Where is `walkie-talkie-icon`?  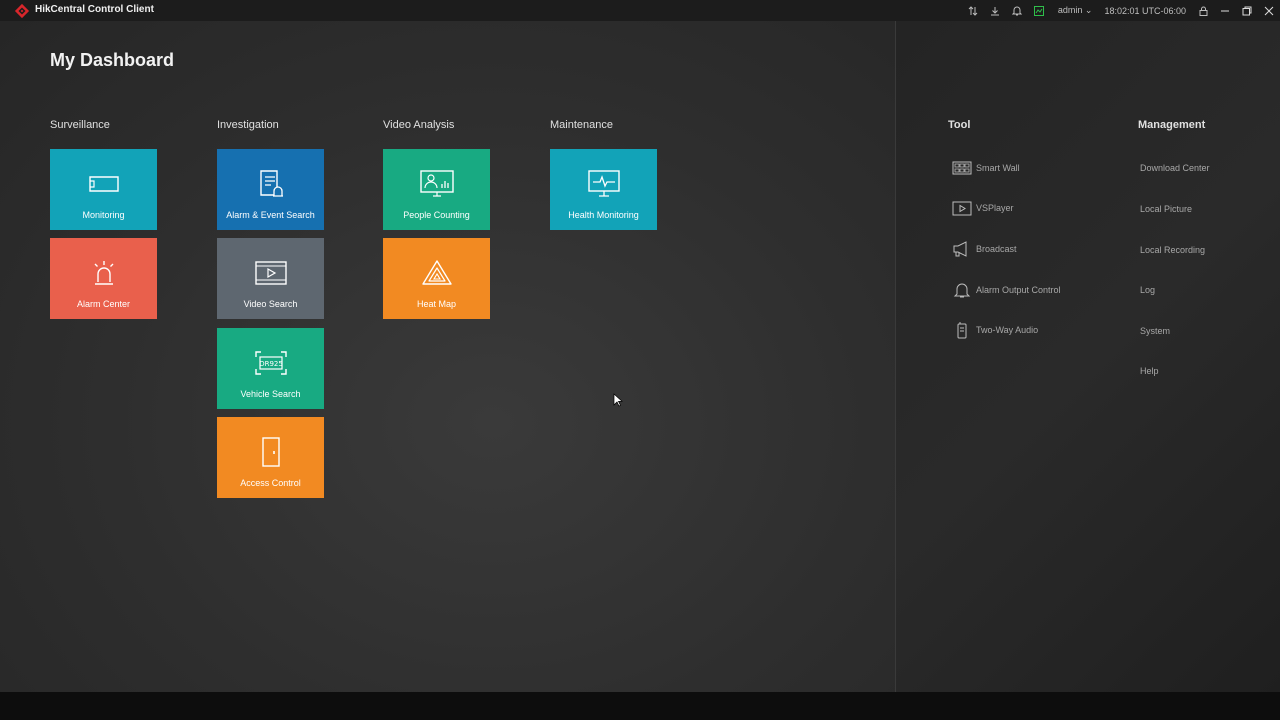 walkie-talkie-icon is located at coordinates (962, 330).